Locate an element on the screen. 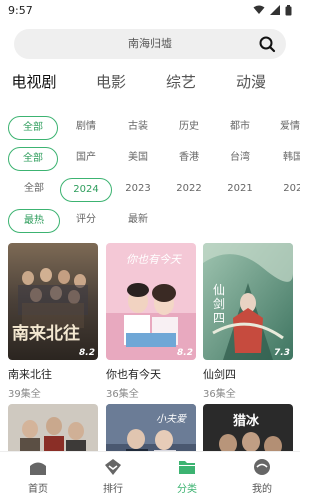 The image size is (320, 500). card-title: 你也有今天 is located at coordinates (133, 374).